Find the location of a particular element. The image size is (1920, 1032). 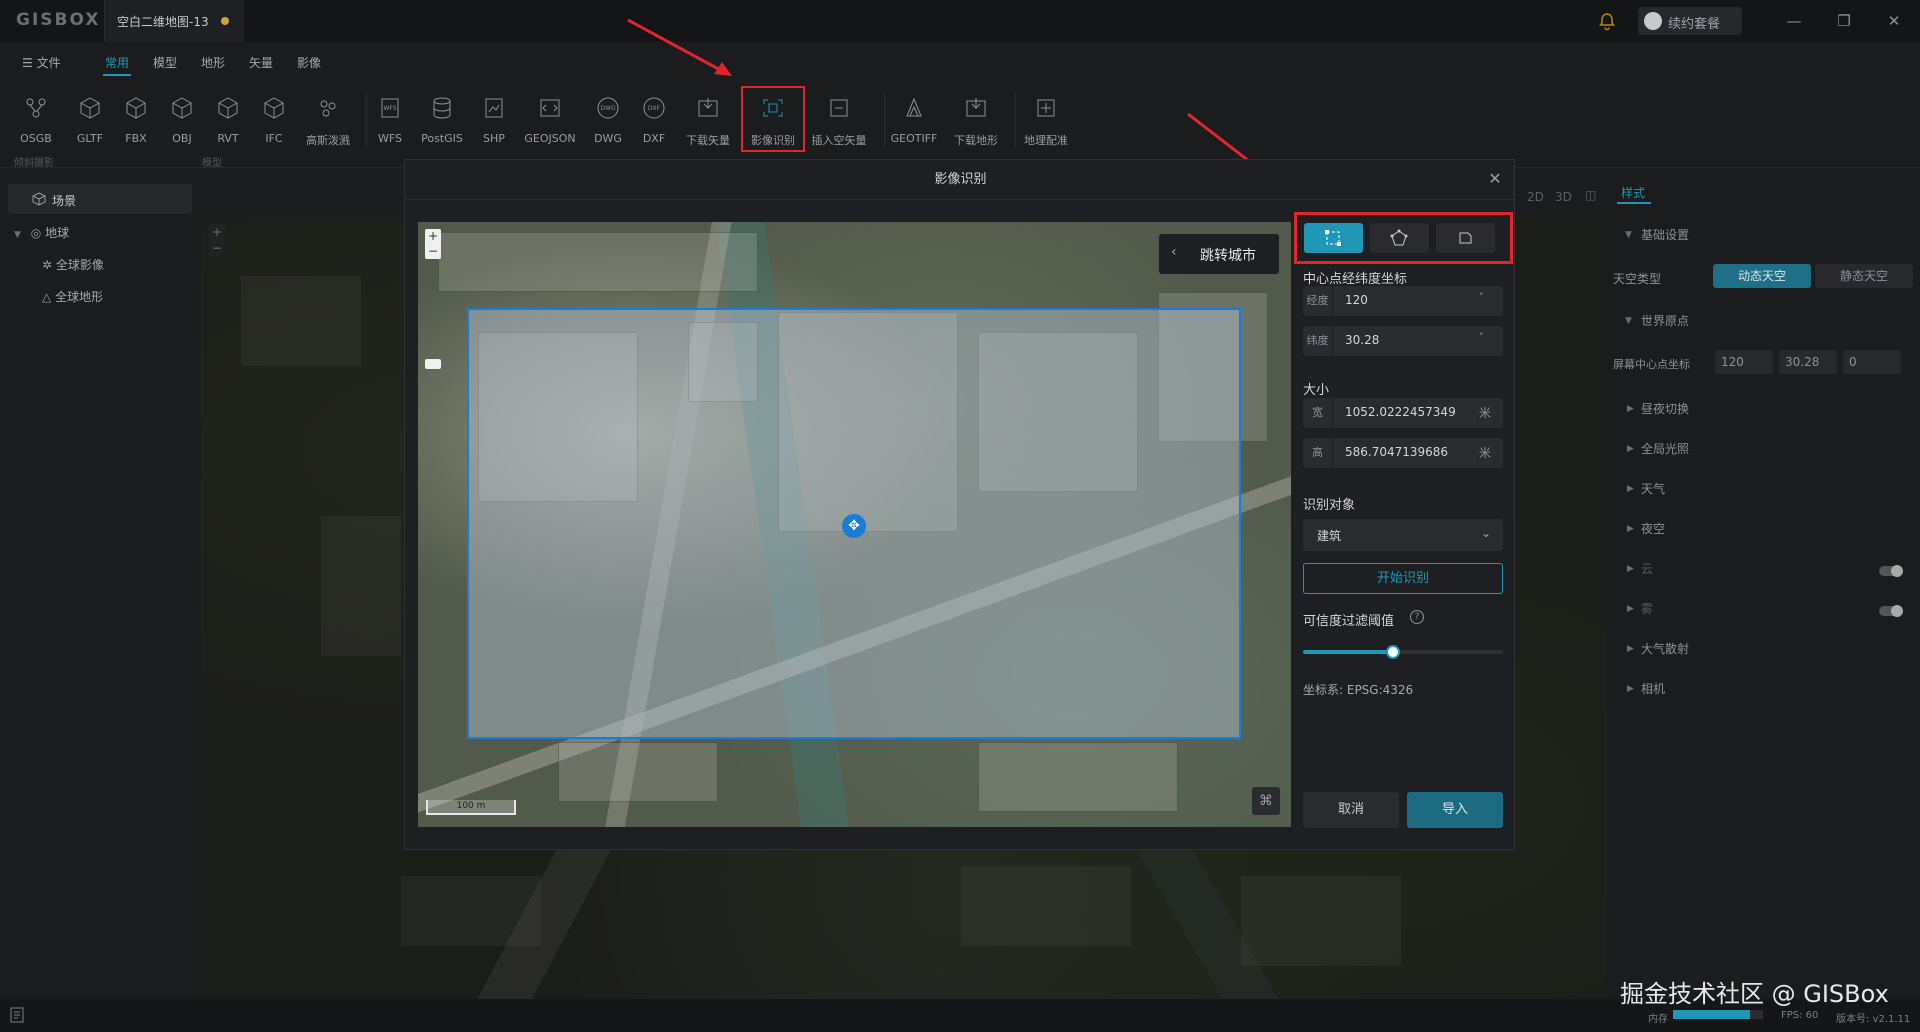

zoom-in-button: + is located at coordinates (433, 236).